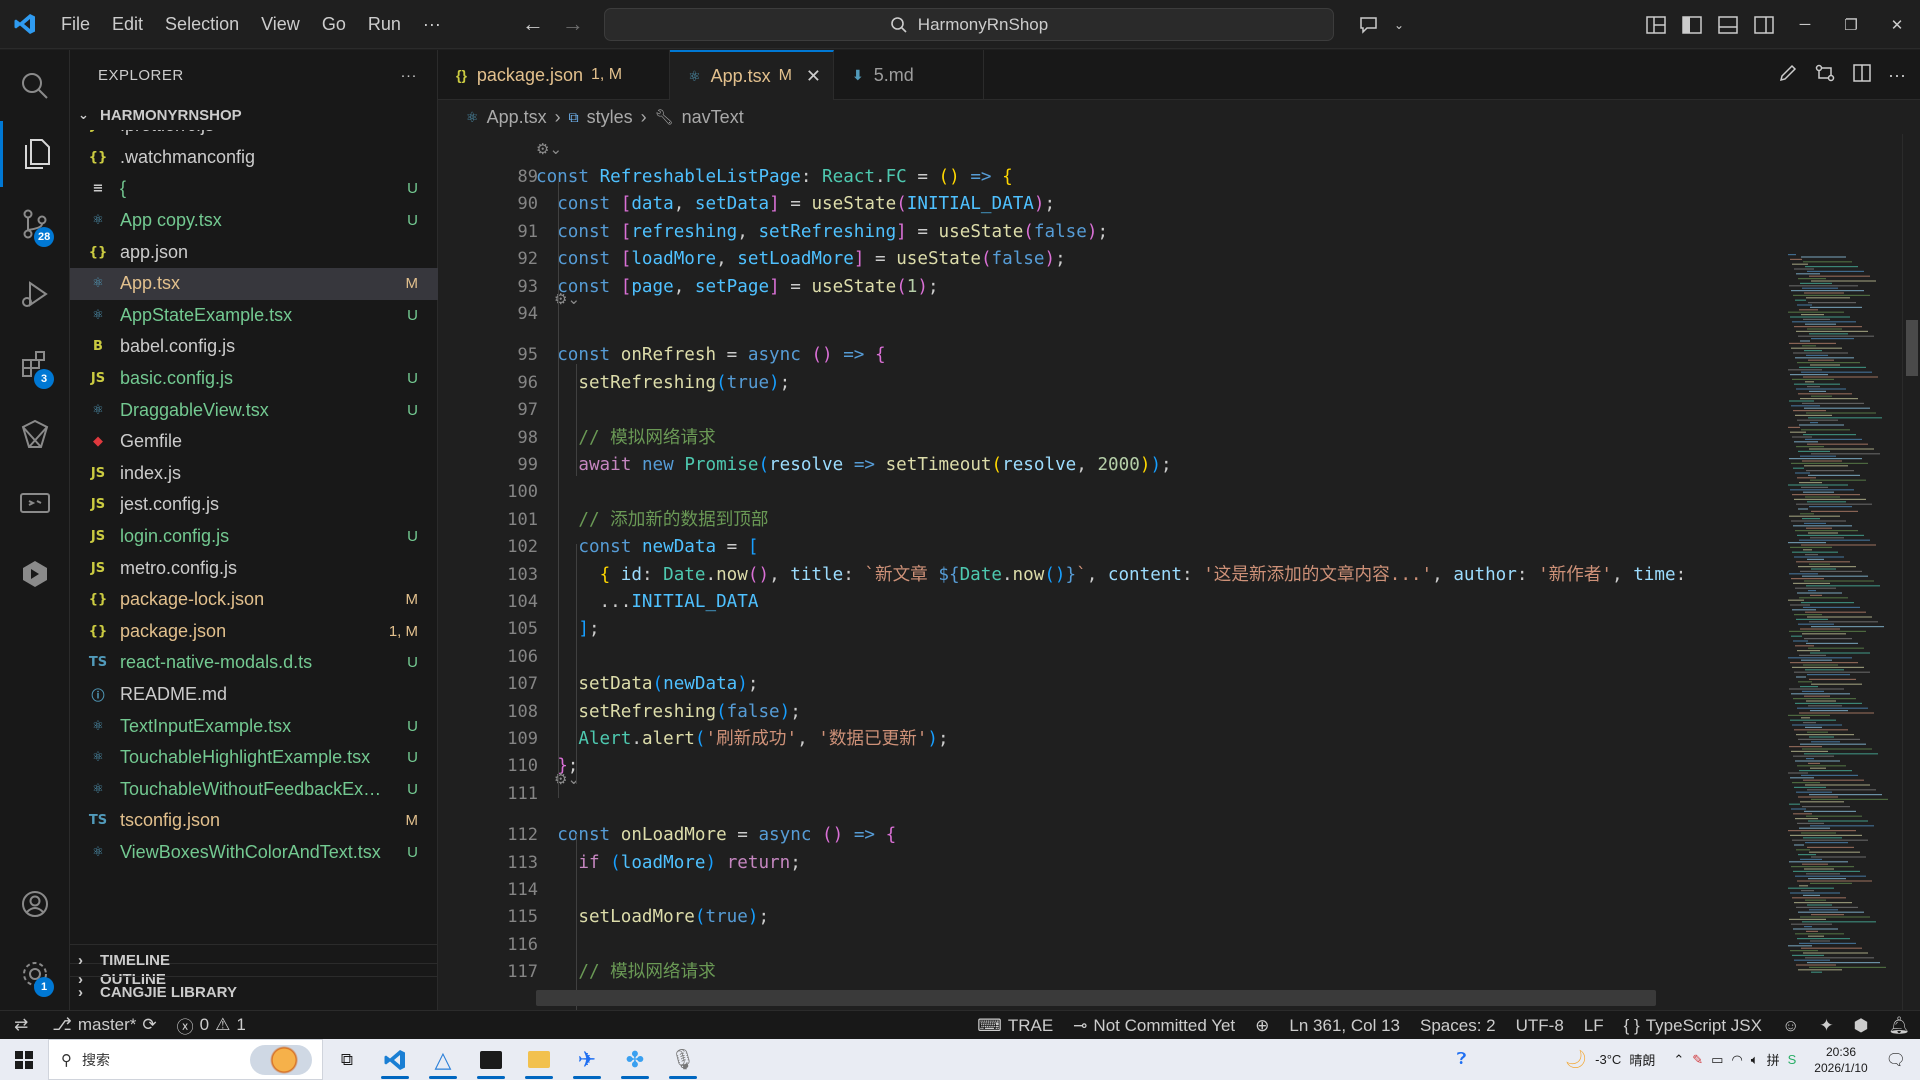  Describe the element at coordinates (35, 294) in the screenshot. I see `activity-run-debug` at that location.